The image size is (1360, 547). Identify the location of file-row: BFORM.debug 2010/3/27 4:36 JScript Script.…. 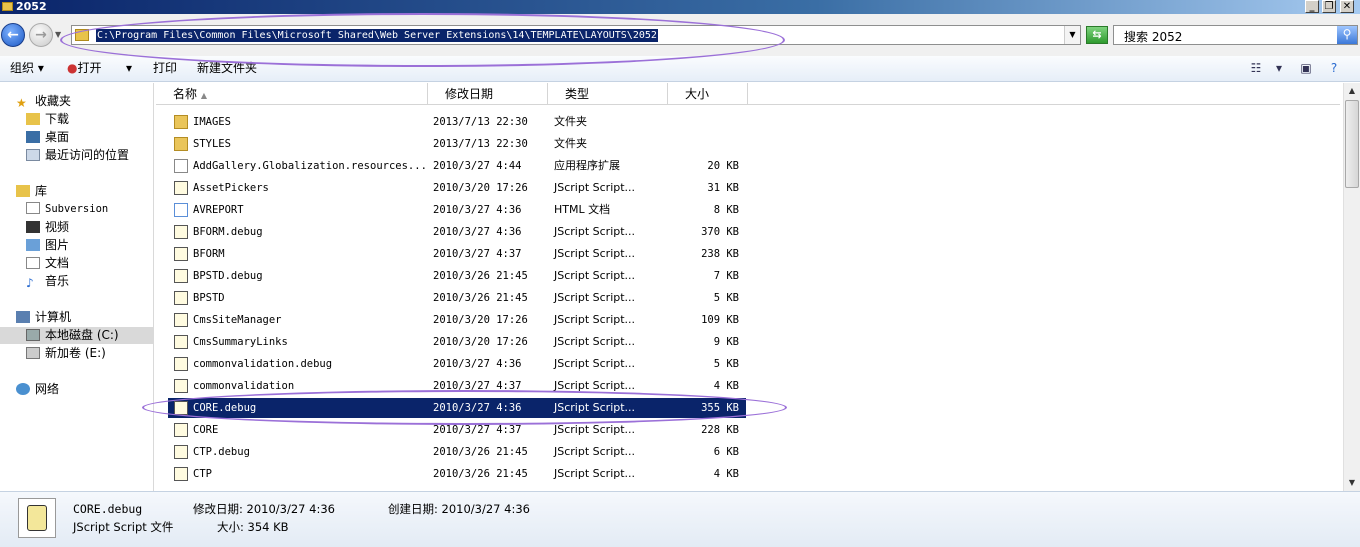
(457, 232).